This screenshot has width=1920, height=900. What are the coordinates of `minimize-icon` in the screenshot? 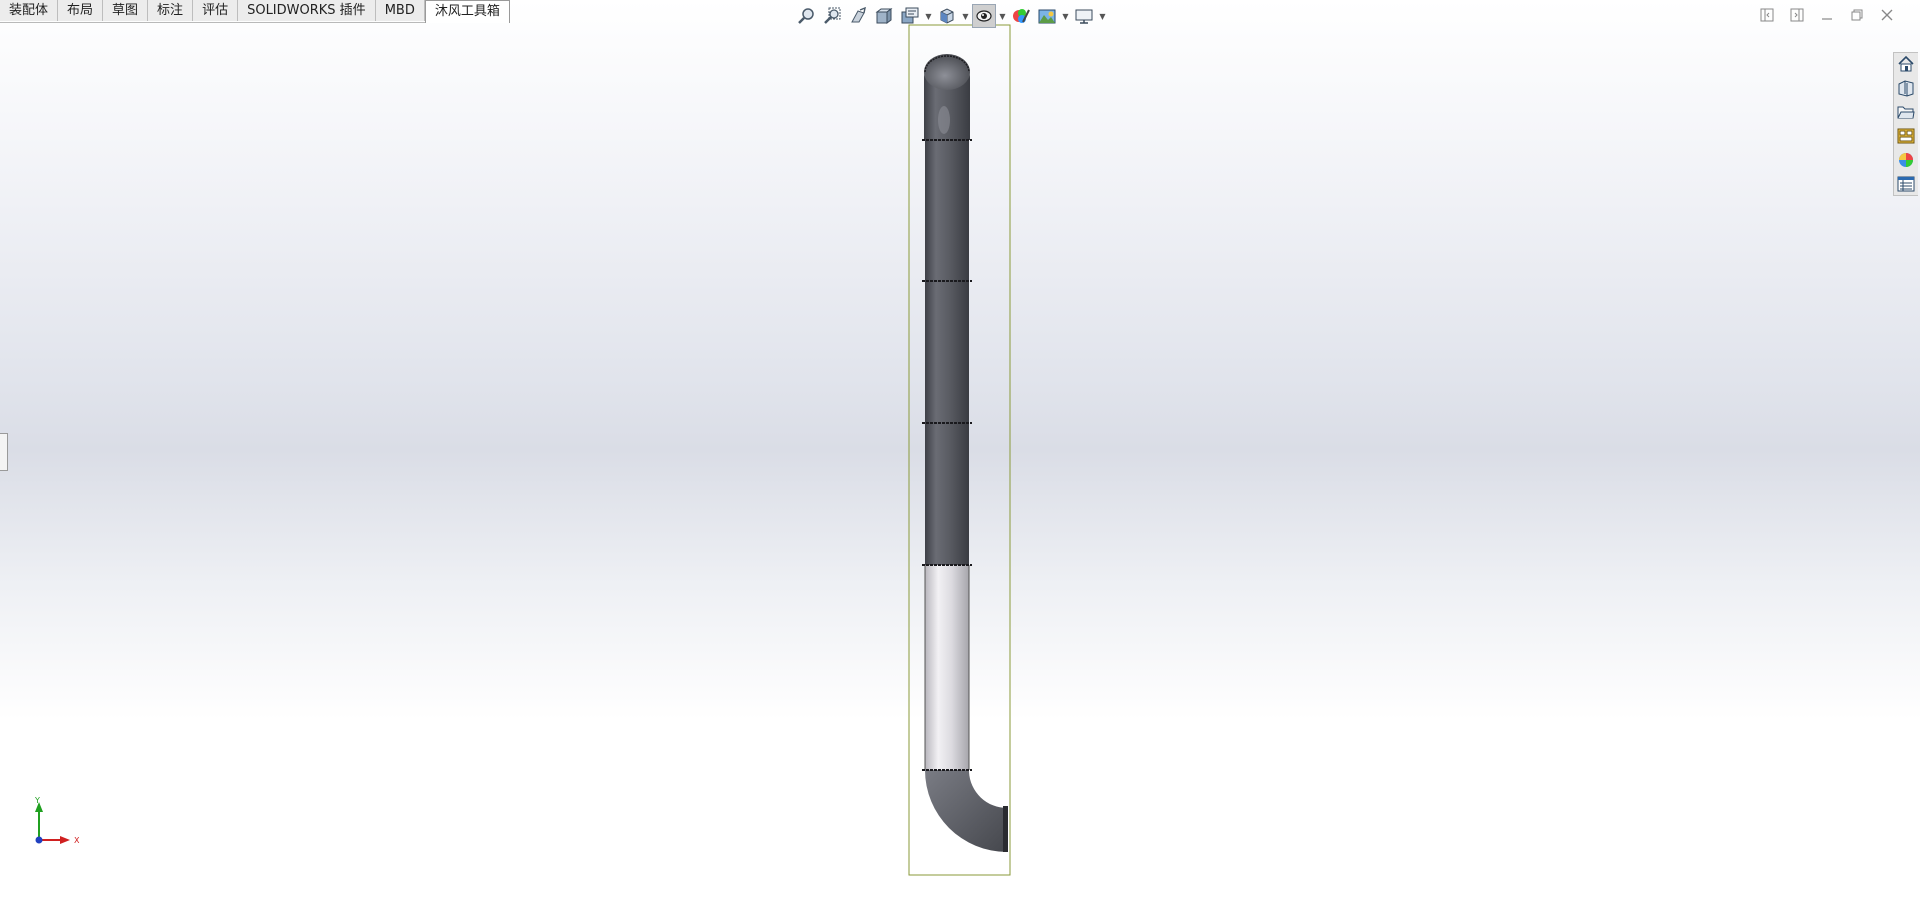 It's located at (1827, 15).